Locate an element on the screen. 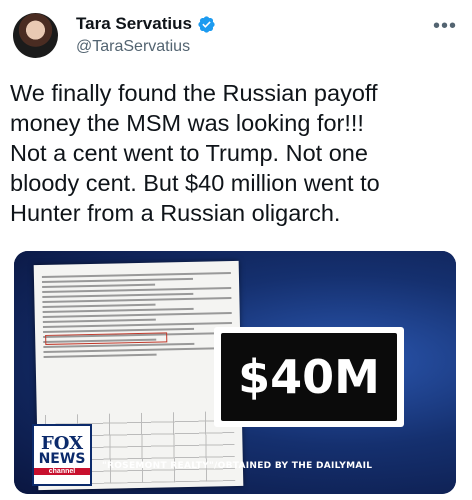  author-row: Tara Servatius is located at coordinates (146, 24).